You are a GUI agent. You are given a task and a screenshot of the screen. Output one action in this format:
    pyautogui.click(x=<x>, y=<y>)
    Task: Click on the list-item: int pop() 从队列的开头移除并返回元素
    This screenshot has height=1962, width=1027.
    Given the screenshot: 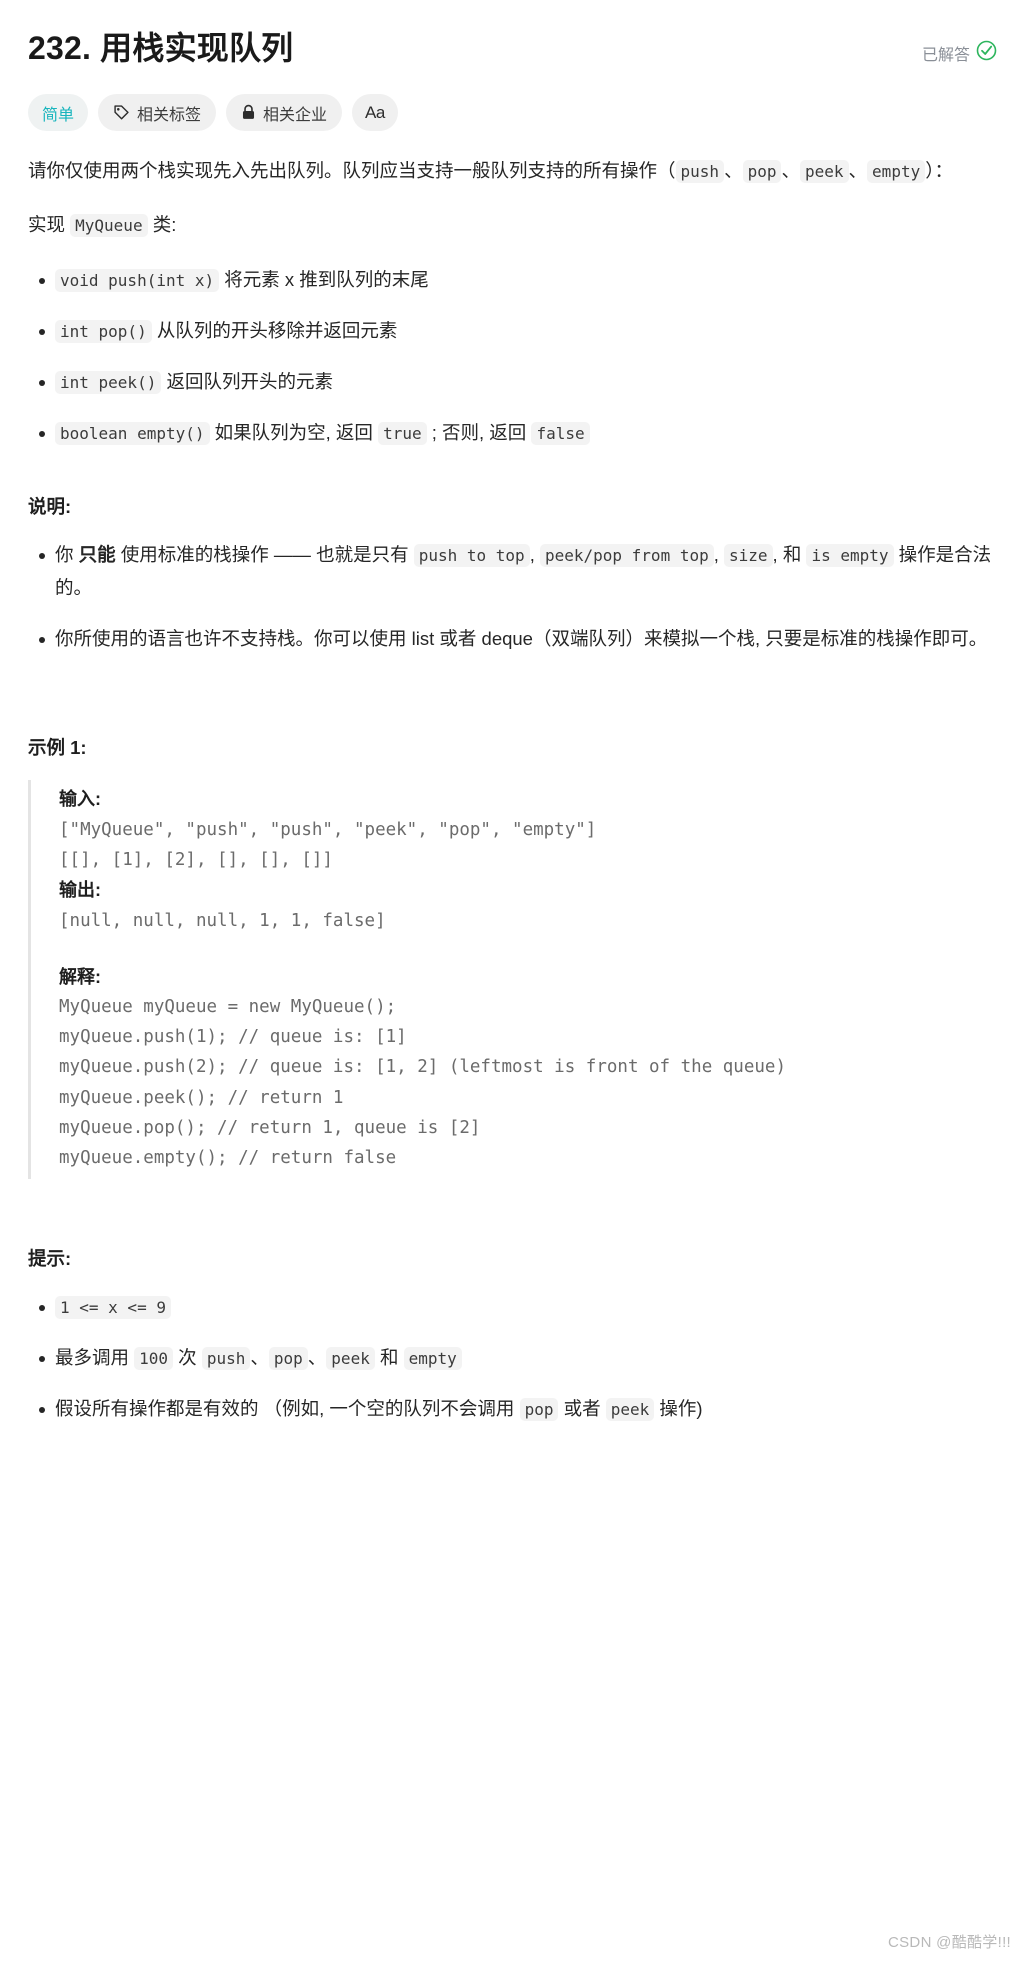 What is the action you would take?
    pyautogui.click(x=518, y=331)
    